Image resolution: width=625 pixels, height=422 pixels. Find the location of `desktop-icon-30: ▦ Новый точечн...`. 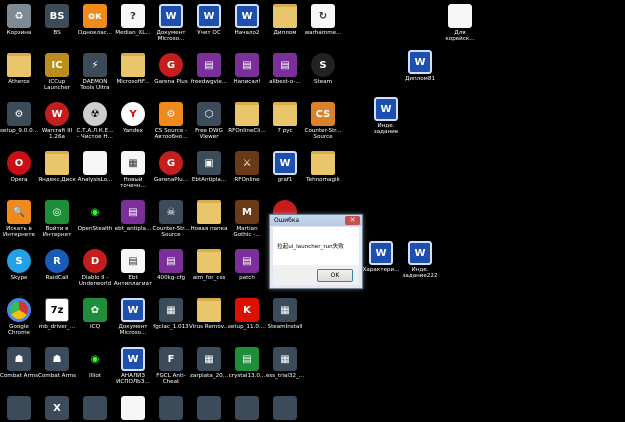

desktop-icon-30: ▦ Новый точечн... is located at coordinates (133, 170).